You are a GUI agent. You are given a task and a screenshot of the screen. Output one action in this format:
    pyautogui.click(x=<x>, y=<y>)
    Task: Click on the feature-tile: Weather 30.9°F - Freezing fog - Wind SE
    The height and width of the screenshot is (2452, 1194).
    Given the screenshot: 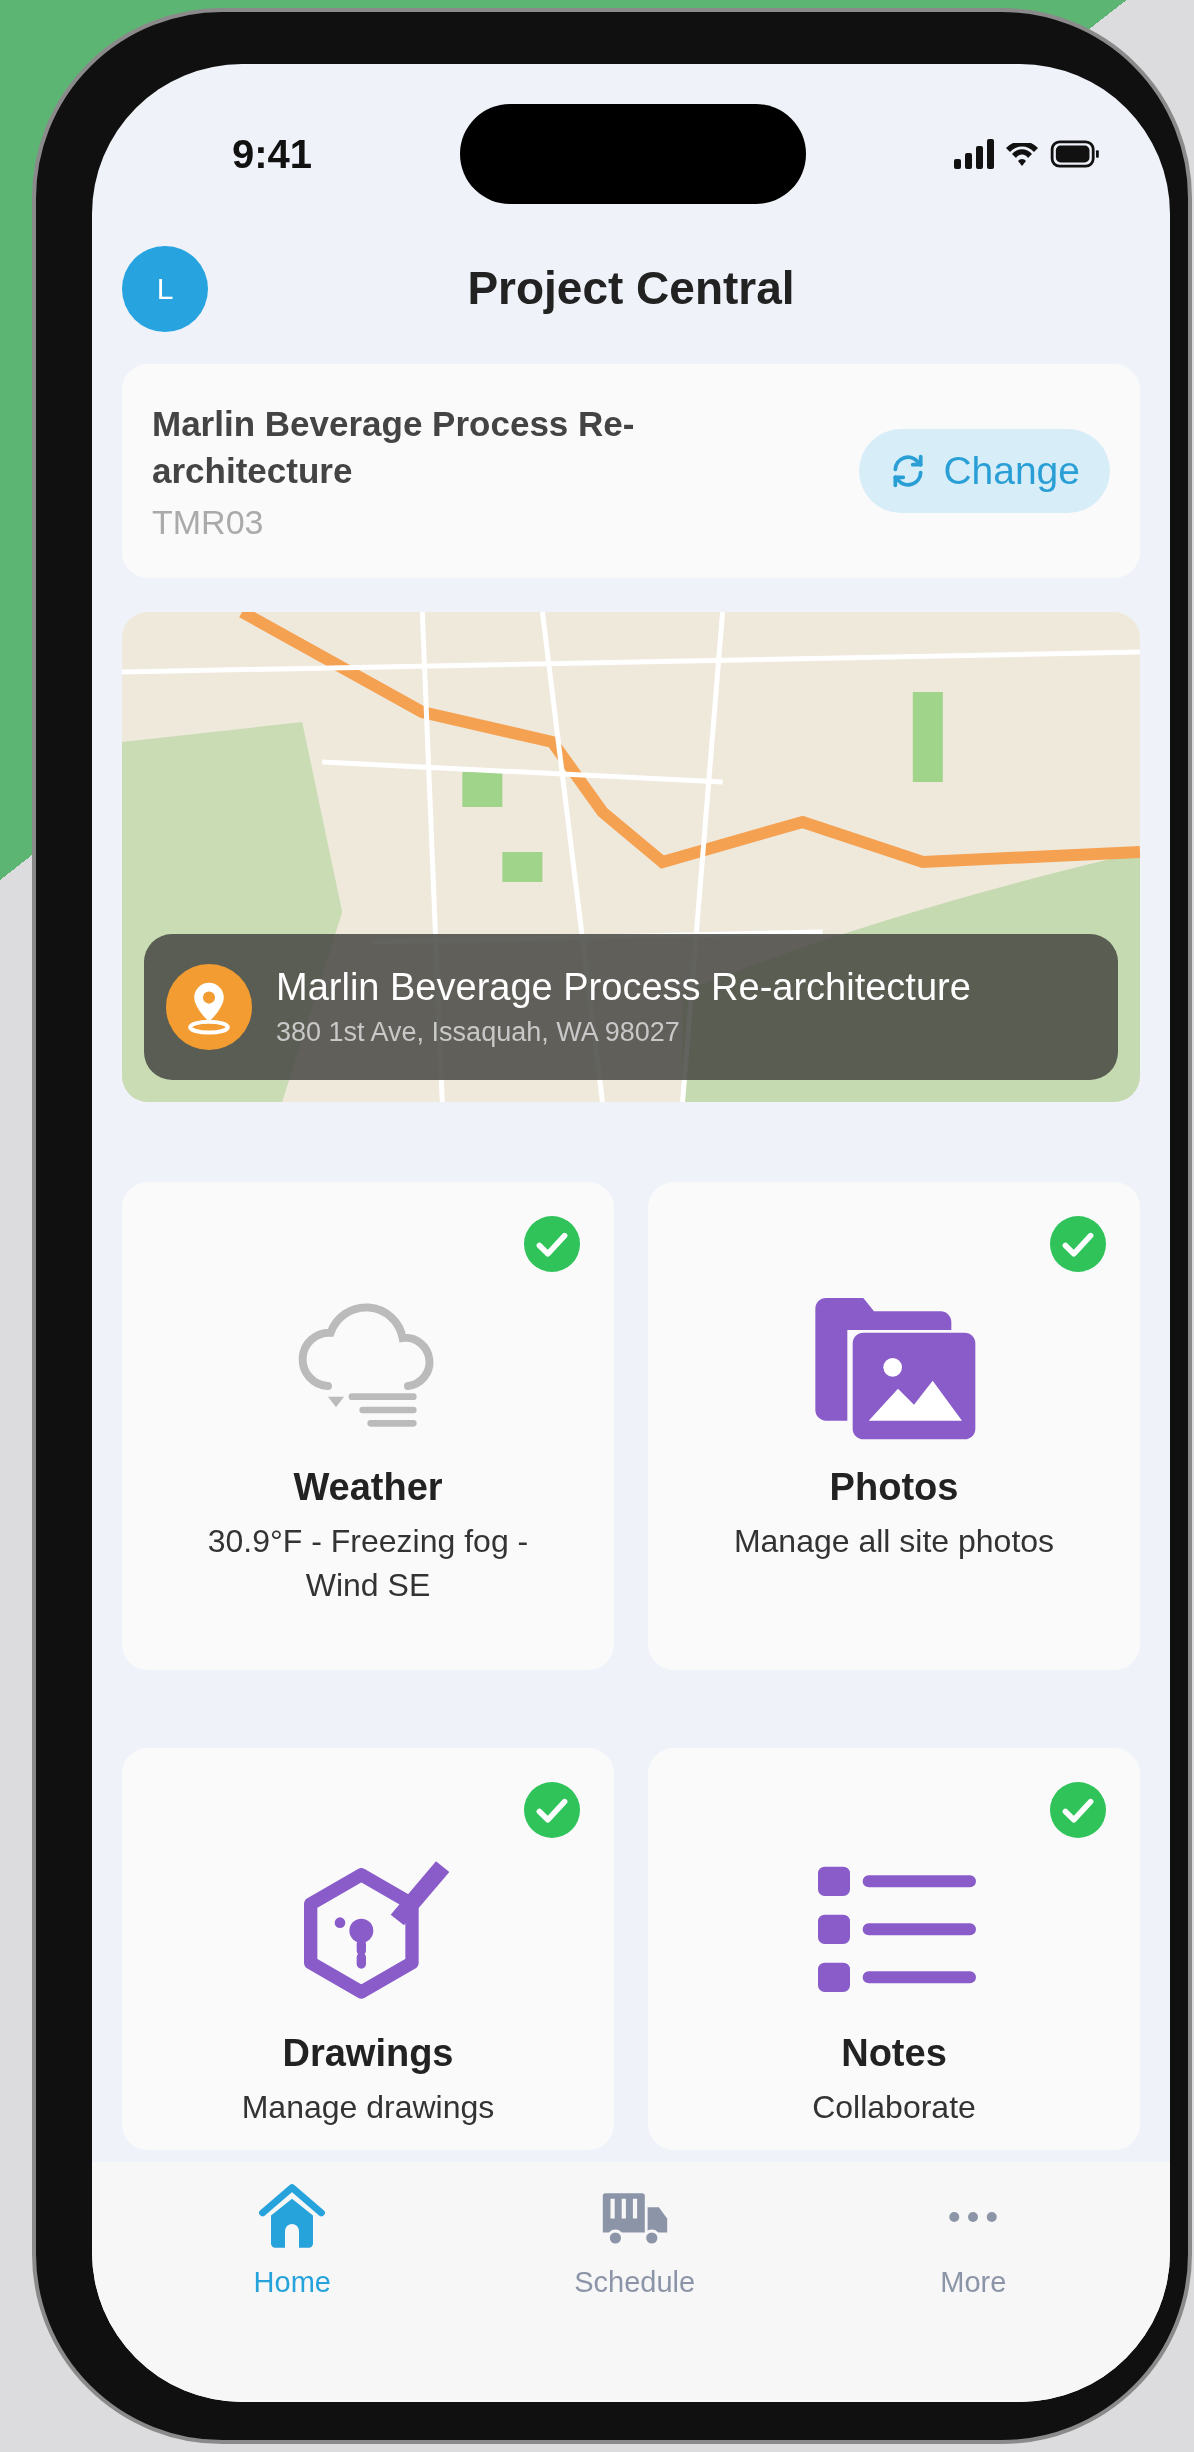 What is the action you would take?
    pyautogui.click(x=368, y=1425)
    